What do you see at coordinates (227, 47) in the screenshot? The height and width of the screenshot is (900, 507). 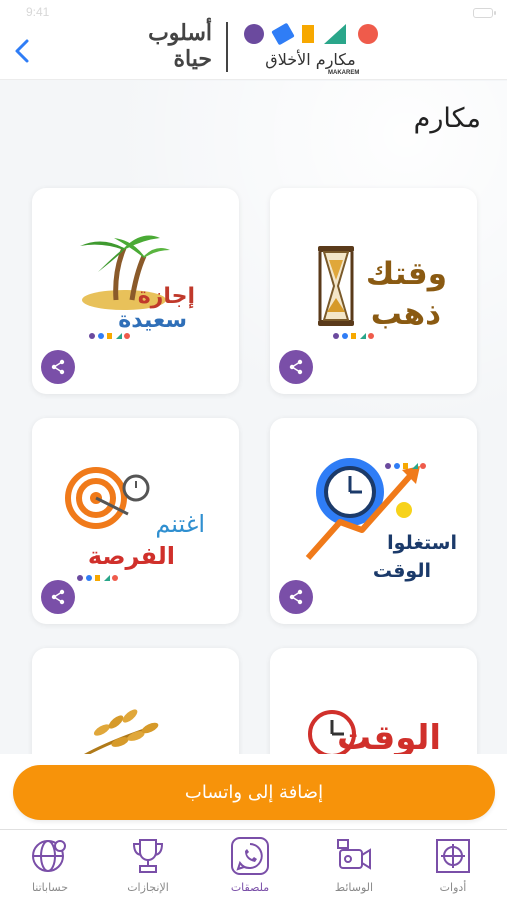 I see `logo-divider` at bounding box center [227, 47].